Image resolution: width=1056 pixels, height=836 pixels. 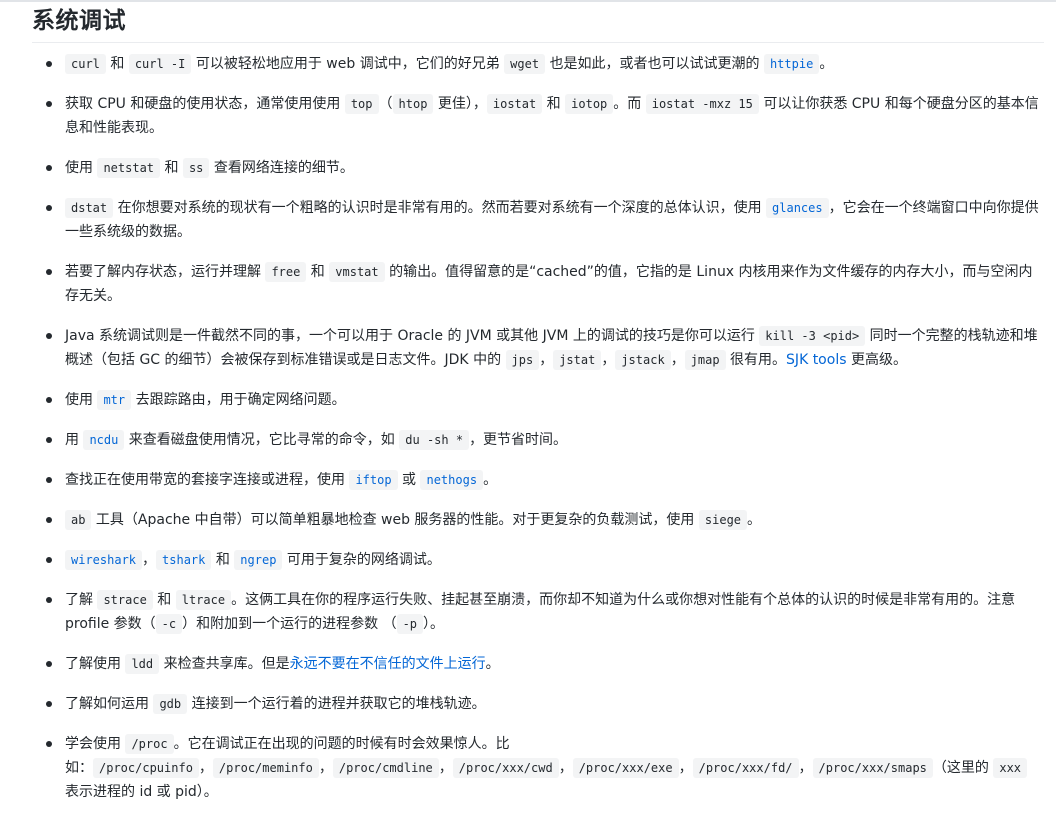 I want to click on inline-code: kill -3 <pid>, so click(x=812, y=336).